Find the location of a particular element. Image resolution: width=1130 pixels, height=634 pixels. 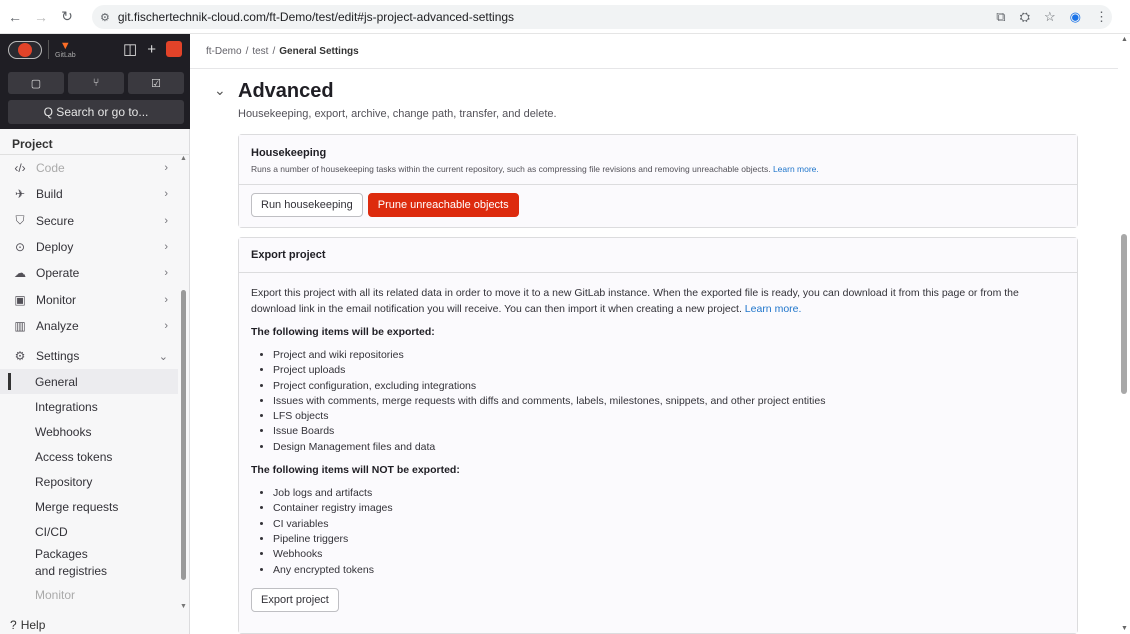

cloud-icon: ☁ is located at coordinates (20, 273).